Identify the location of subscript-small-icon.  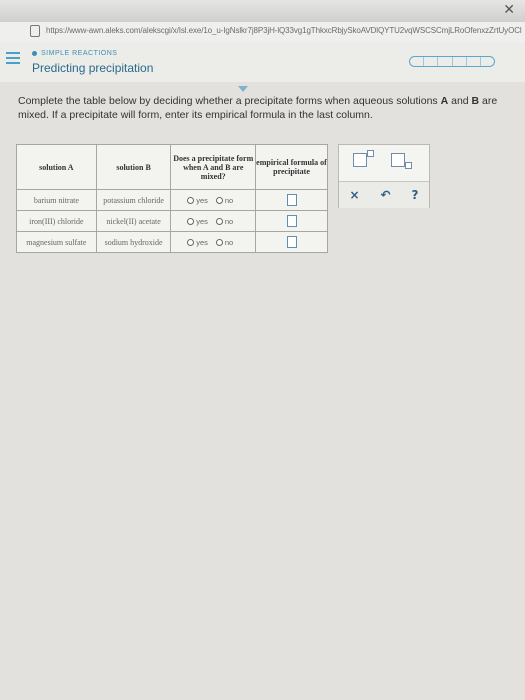
(408, 165).